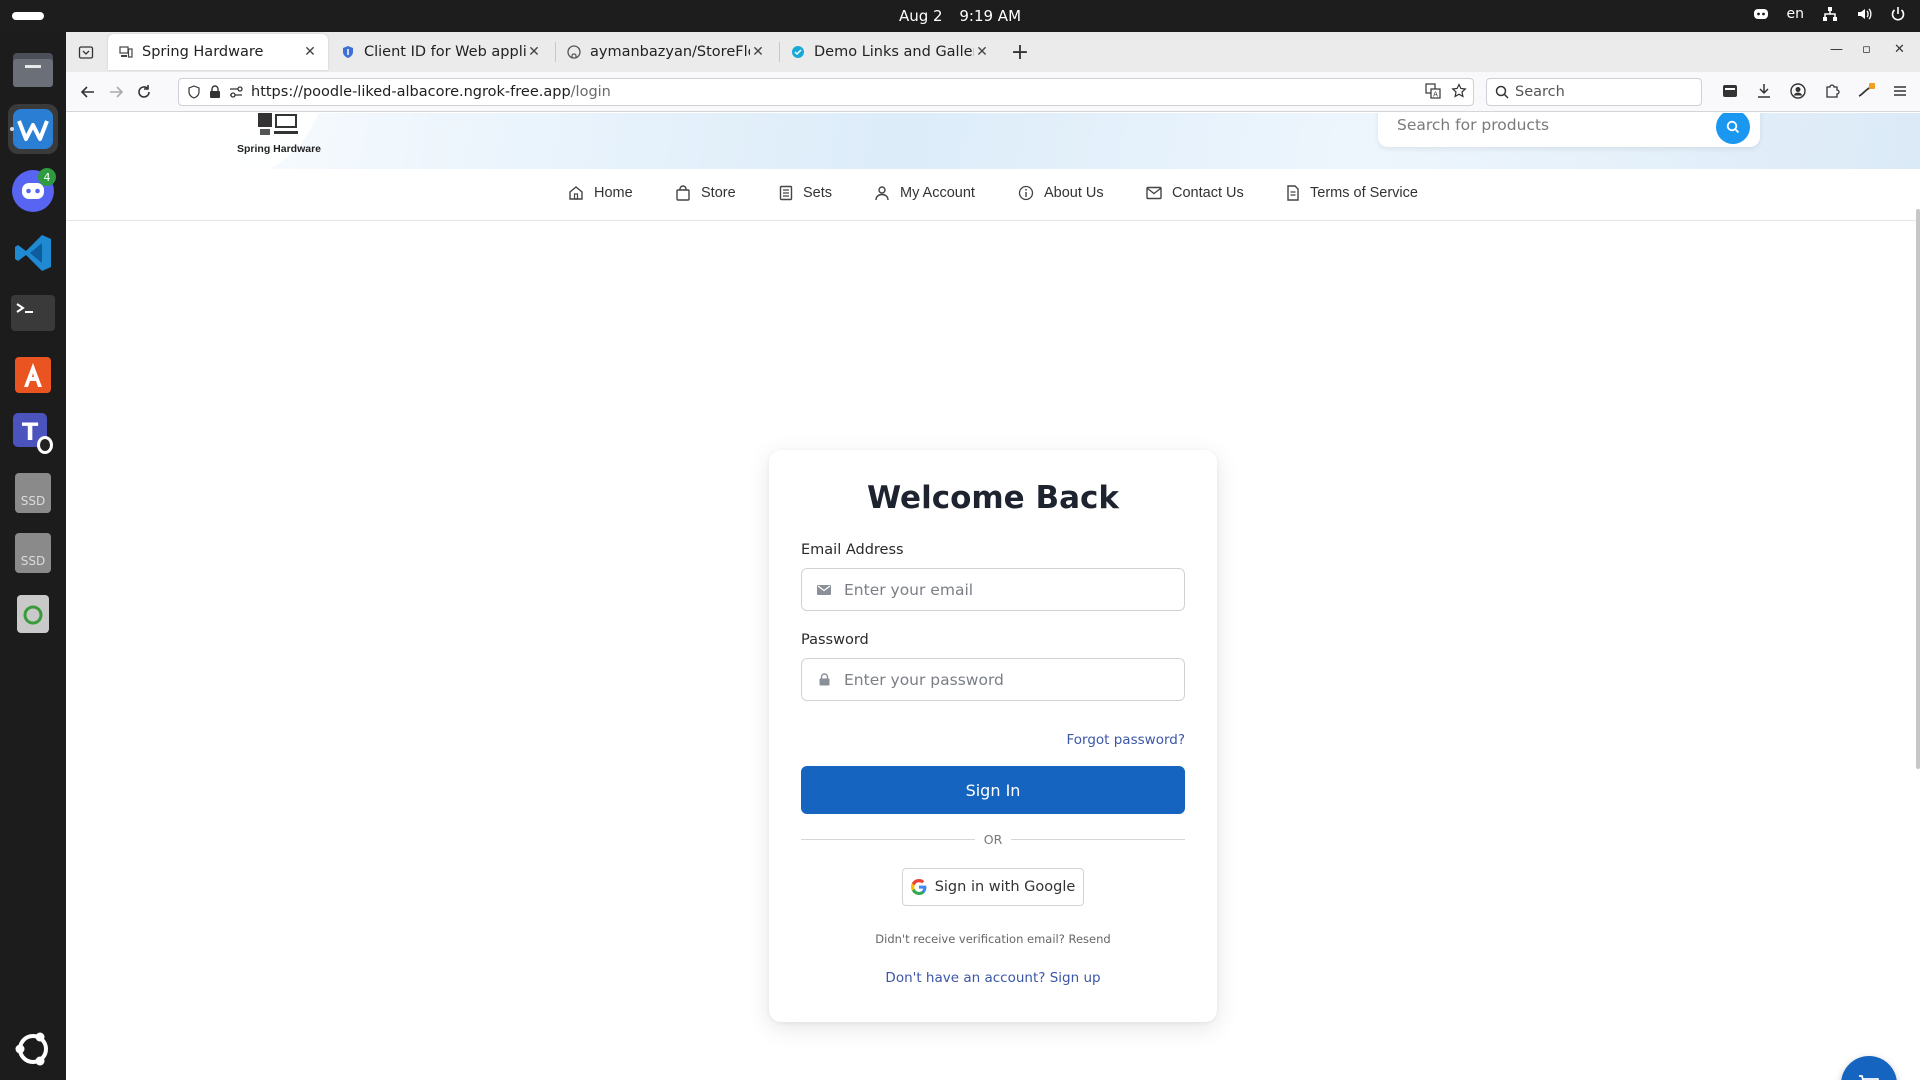  What do you see at coordinates (1208, 193) in the screenshot?
I see `nav-label: Contact Us` at bounding box center [1208, 193].